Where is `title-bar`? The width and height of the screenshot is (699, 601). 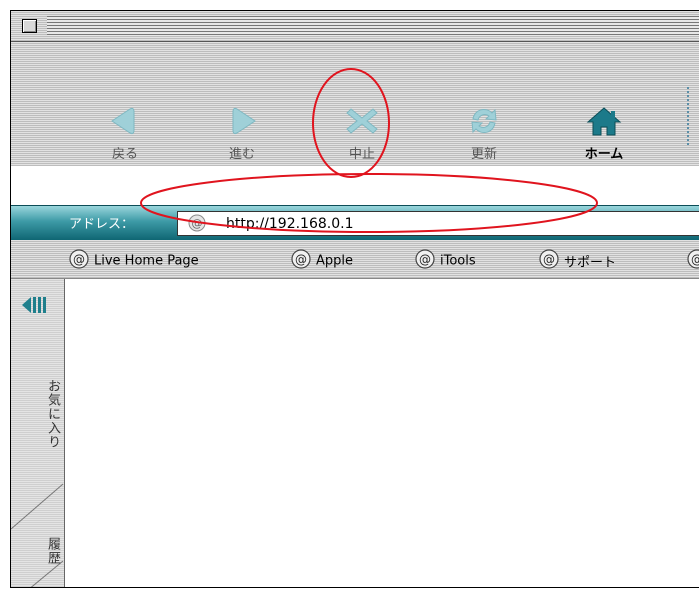 title-bar is located at coordinates (355, 26).